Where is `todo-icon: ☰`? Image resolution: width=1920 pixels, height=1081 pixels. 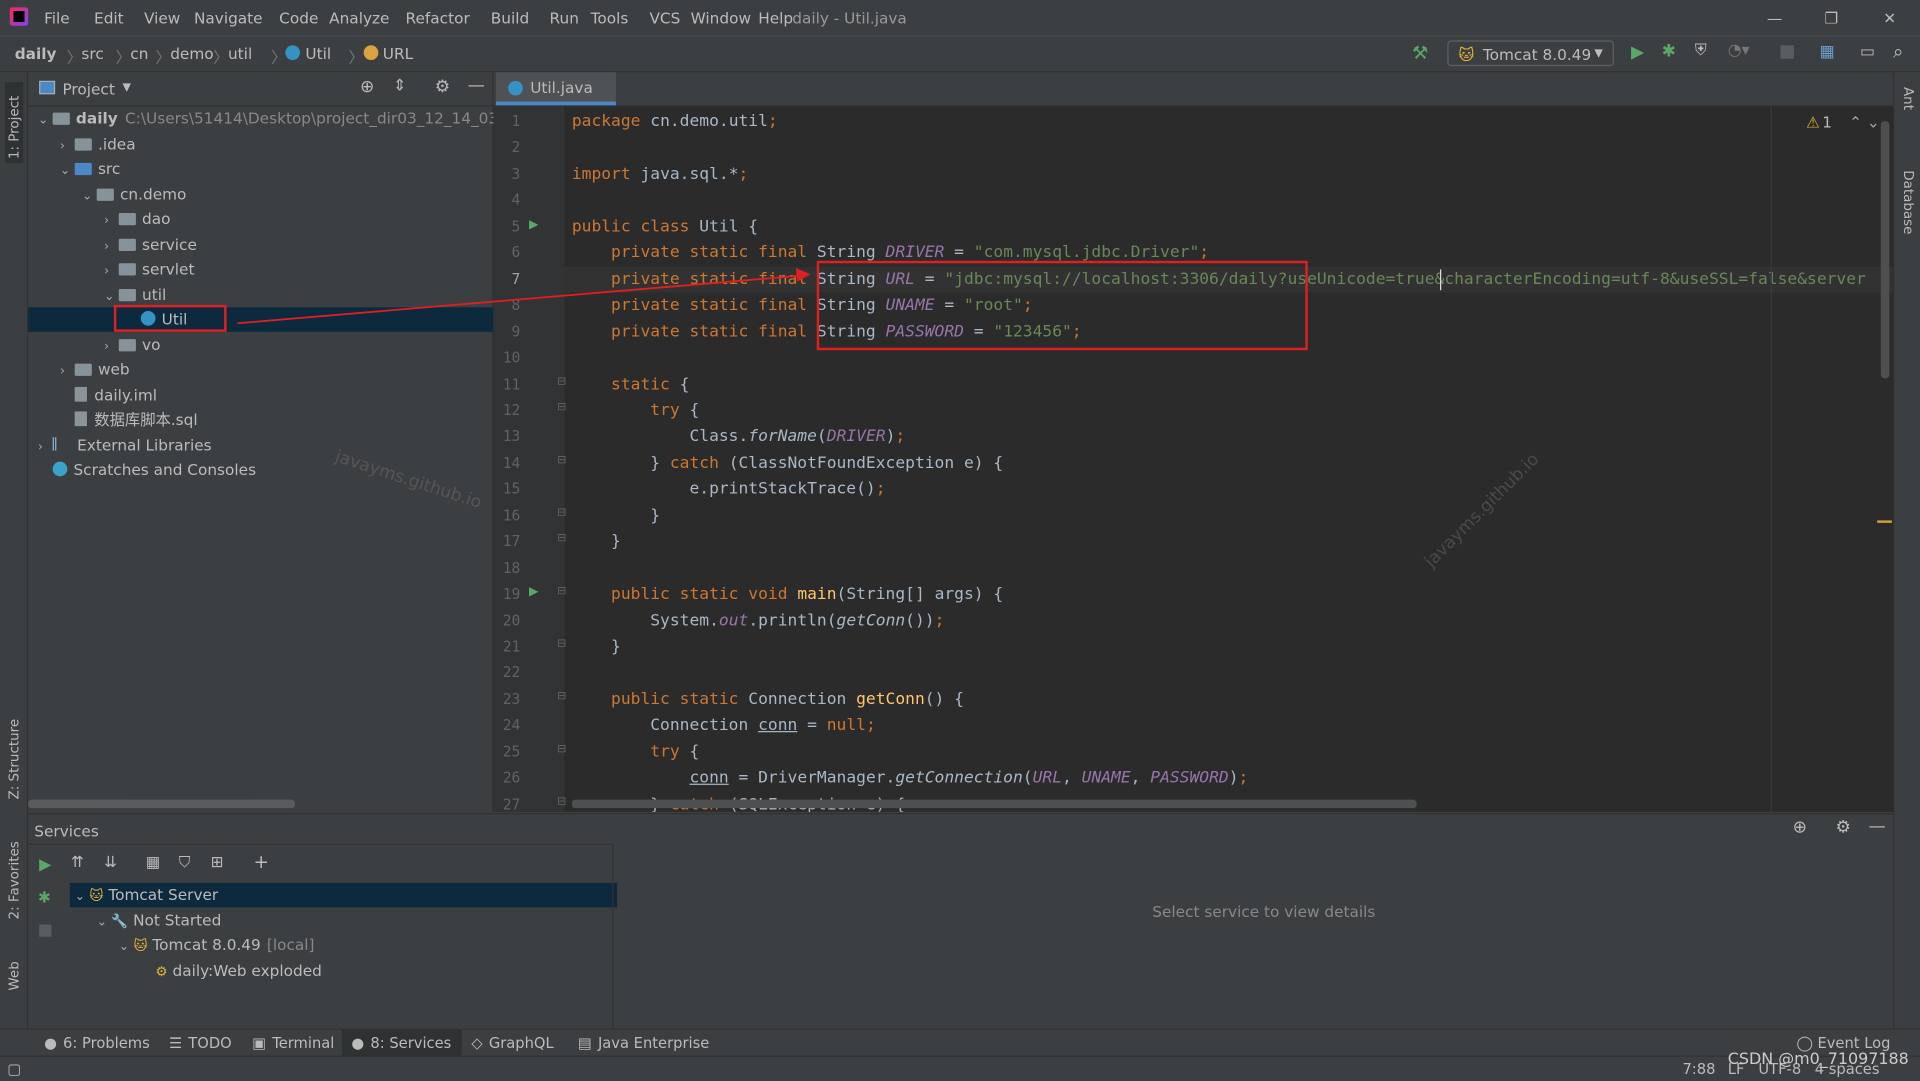 todo-icon: ☰ is located at coordinates (175, 1043).